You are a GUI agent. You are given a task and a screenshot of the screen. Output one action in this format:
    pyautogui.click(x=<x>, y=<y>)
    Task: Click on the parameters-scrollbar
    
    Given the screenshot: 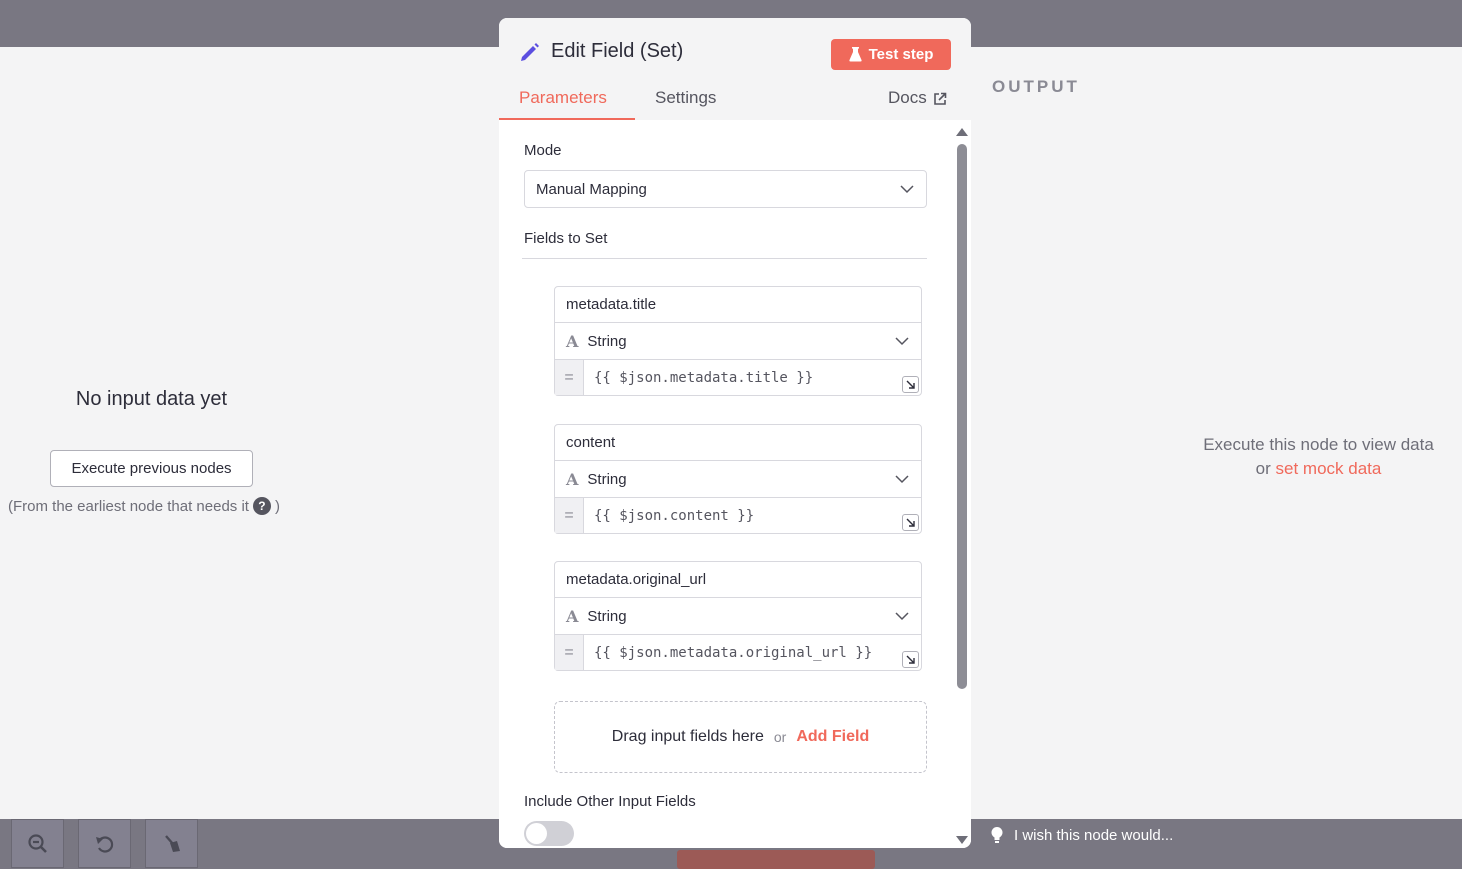 What is the action you would take?
    pyautogui.click(x=962, y=488)
    